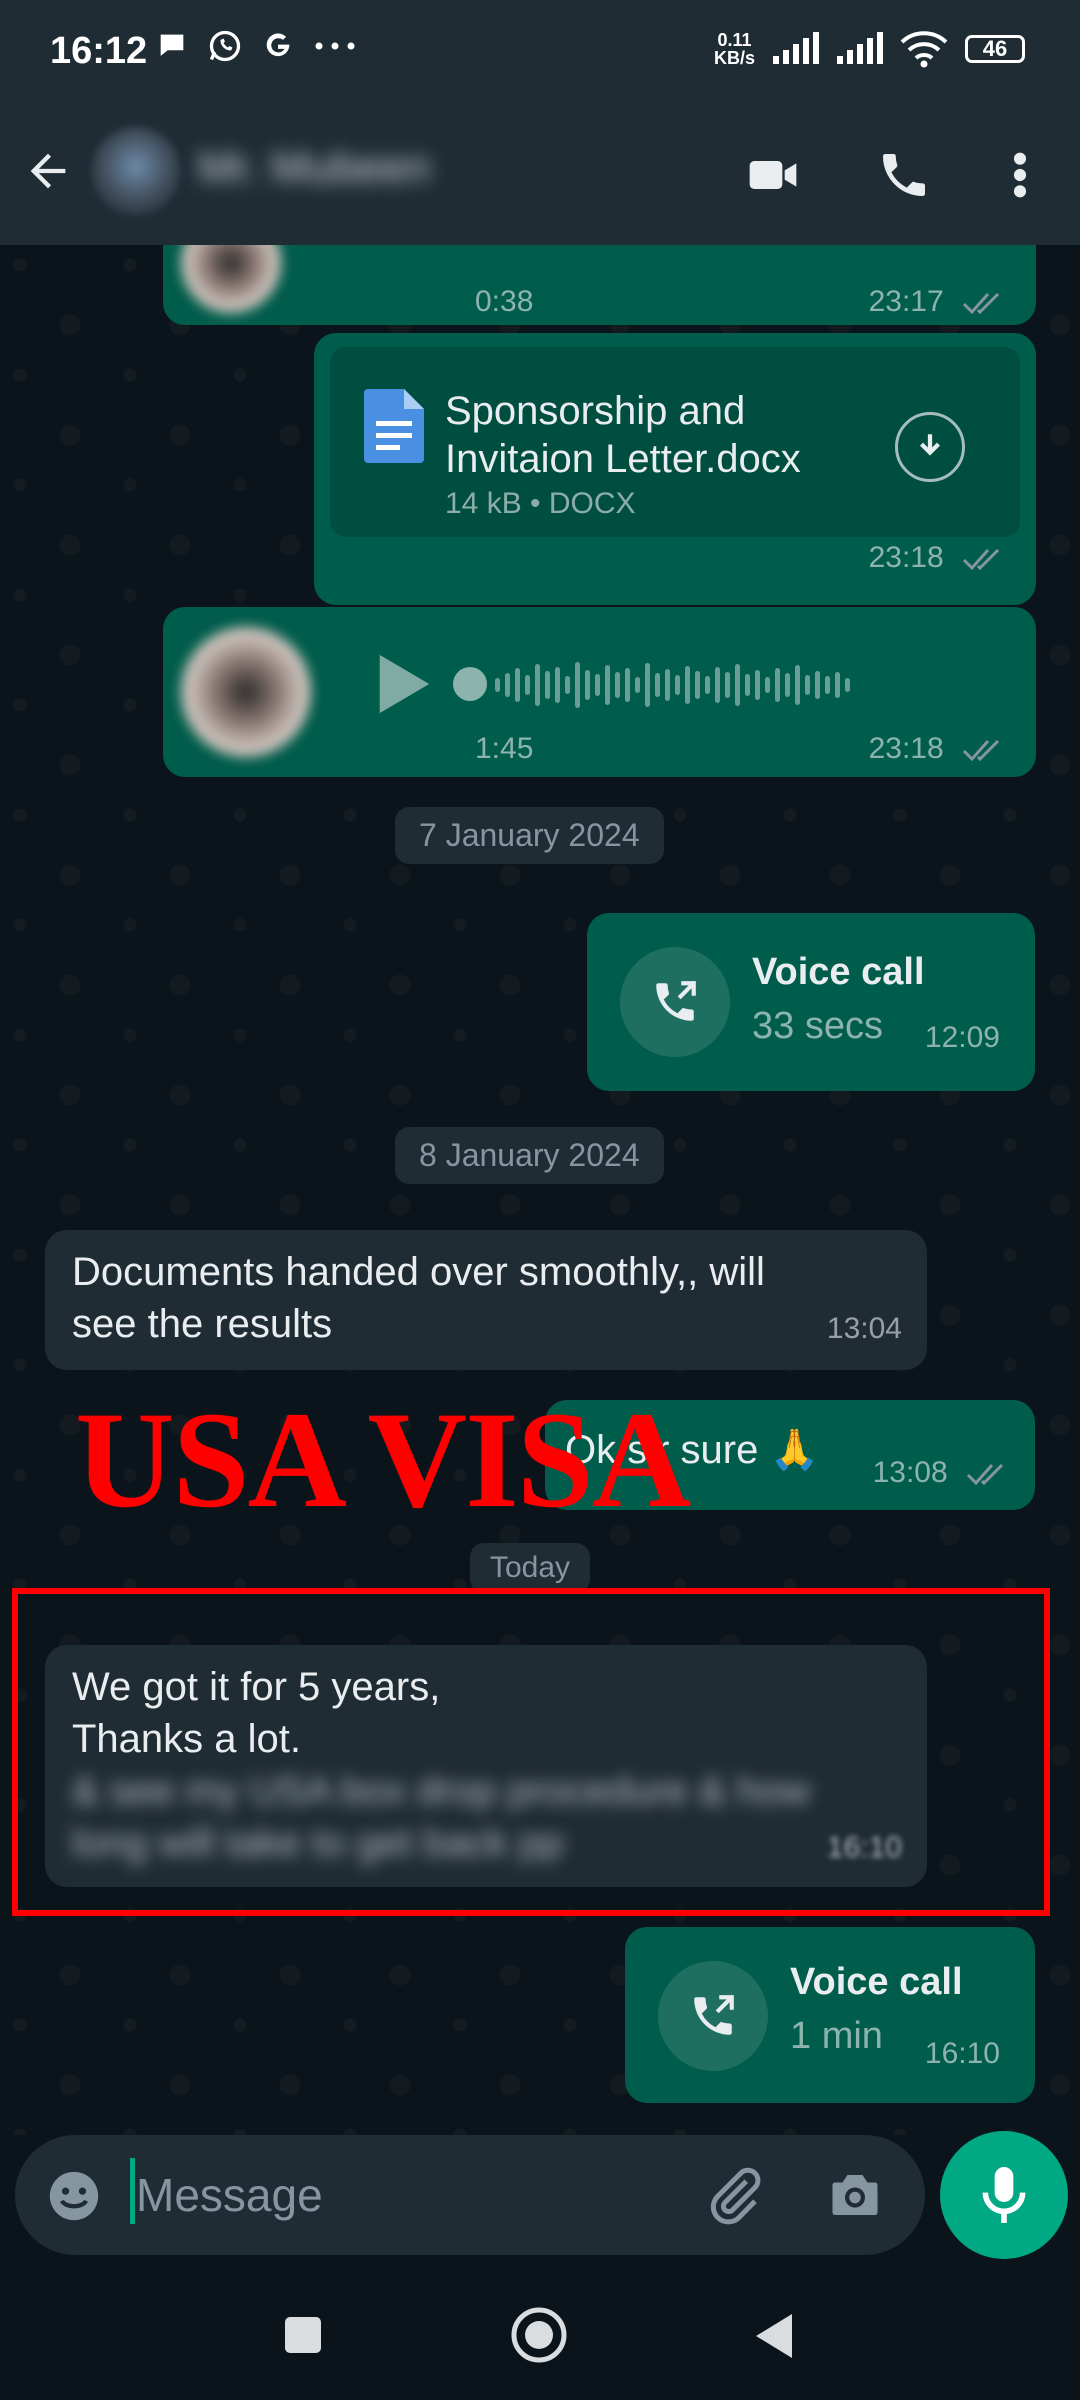 This screenshot has height=2400, width=1080. I want to click on message-meta: 13:08, so click(941, 1473).